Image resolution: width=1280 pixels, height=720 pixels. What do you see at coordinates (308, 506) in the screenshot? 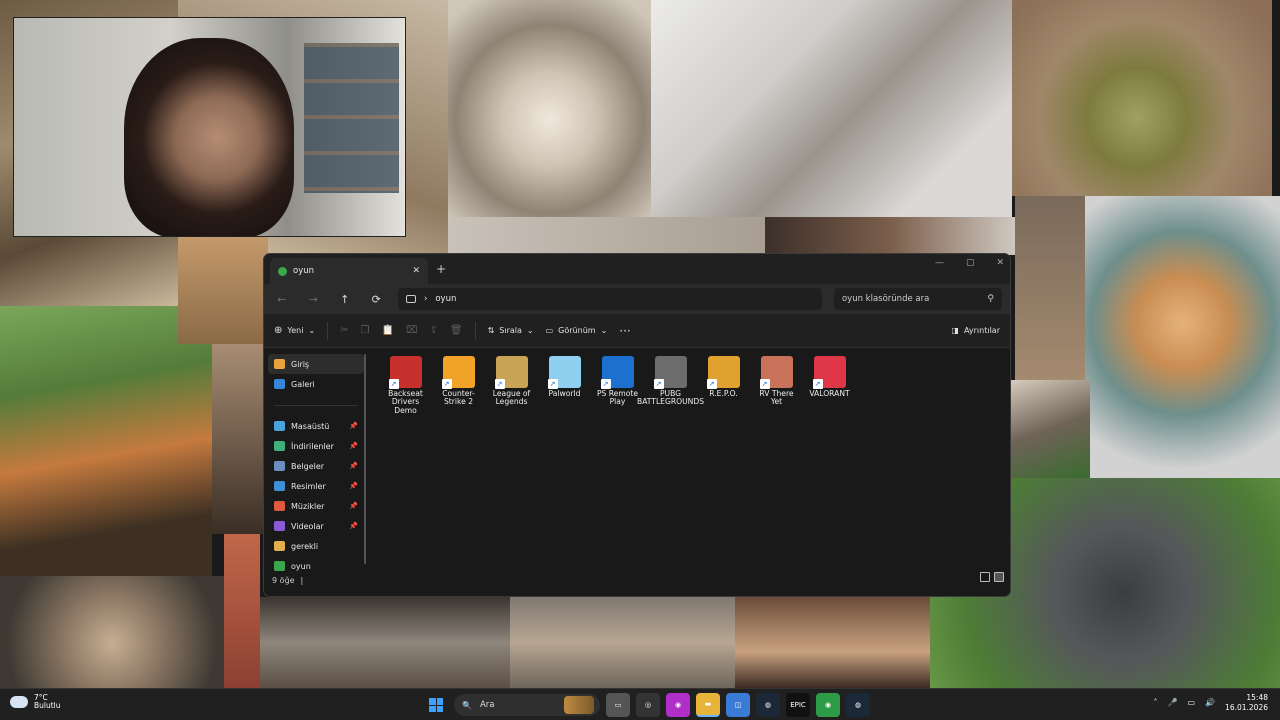
I see `sidebar-item-label: Müzikler` at bounding box center [308, 506].